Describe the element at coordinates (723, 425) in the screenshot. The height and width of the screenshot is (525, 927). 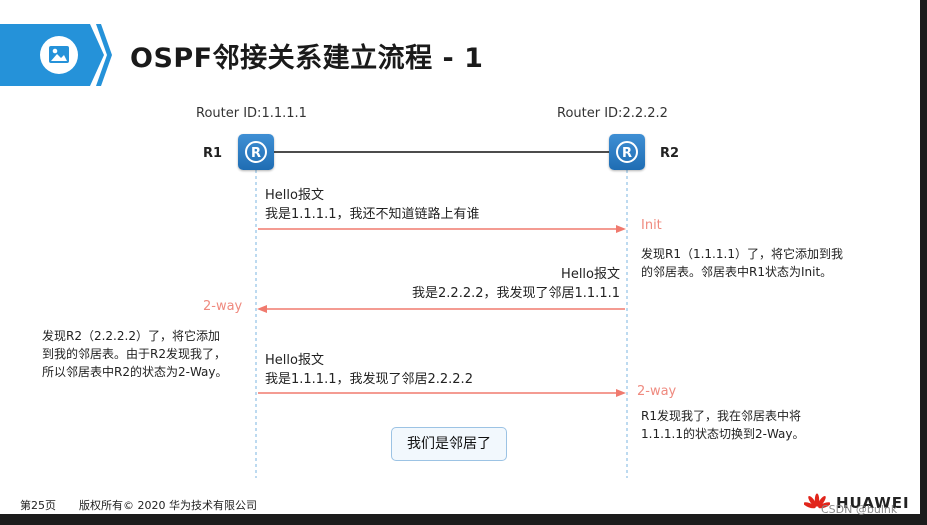
I see `r2-note-2way: R1发现我了，我在邻居表中将 1.1.1.1的状态切换到2-Way。` at that location.